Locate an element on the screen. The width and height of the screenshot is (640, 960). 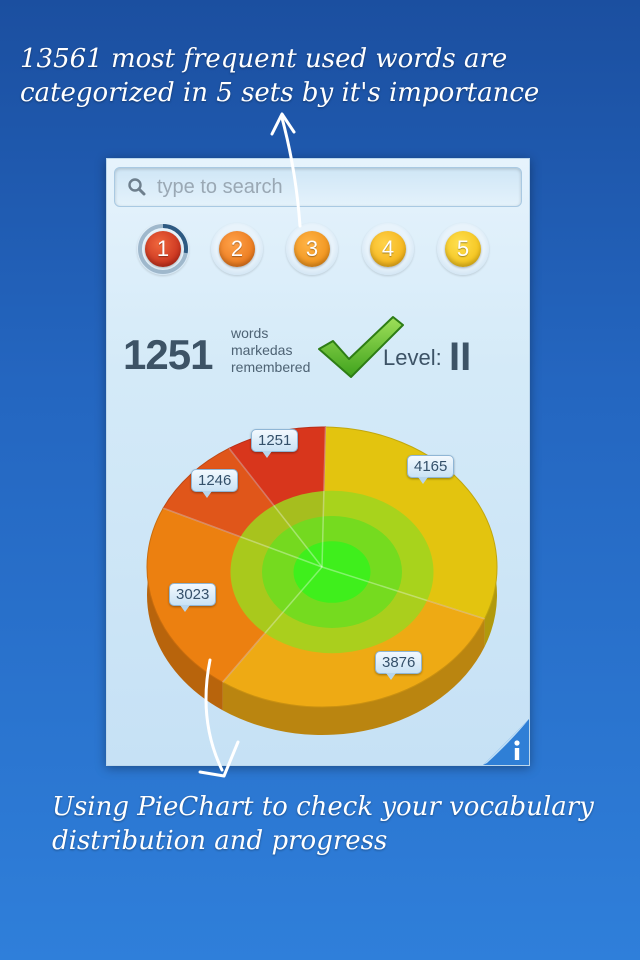
level-2-button: 2 is located at coordinates (237, 249).